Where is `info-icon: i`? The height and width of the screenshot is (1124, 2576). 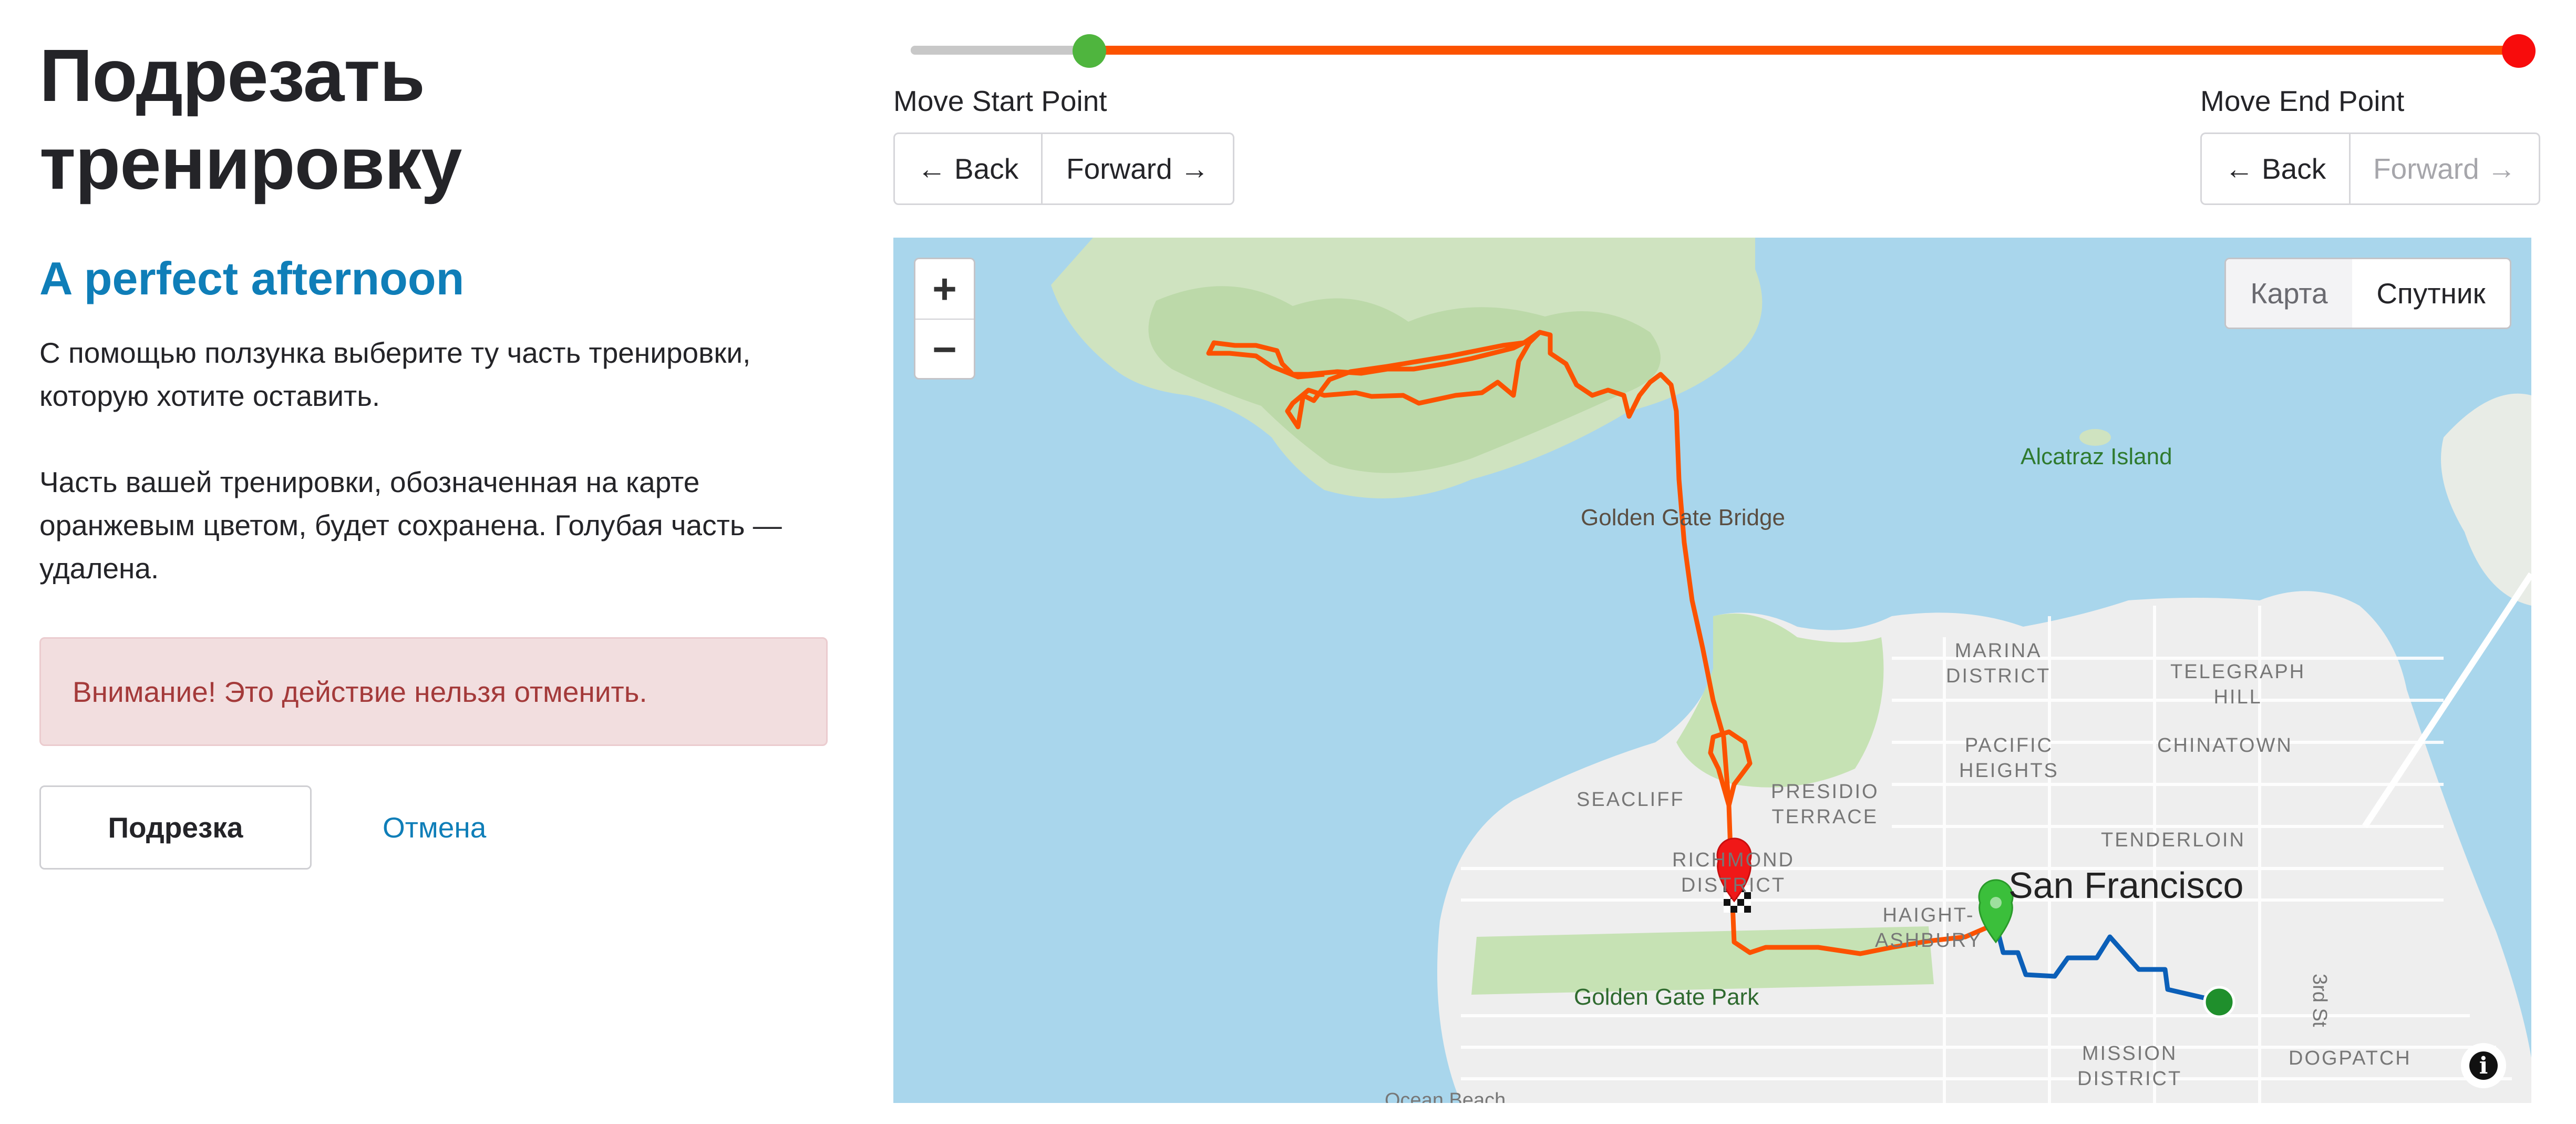 info-icon: i is located at coordinates (2483, 1065).